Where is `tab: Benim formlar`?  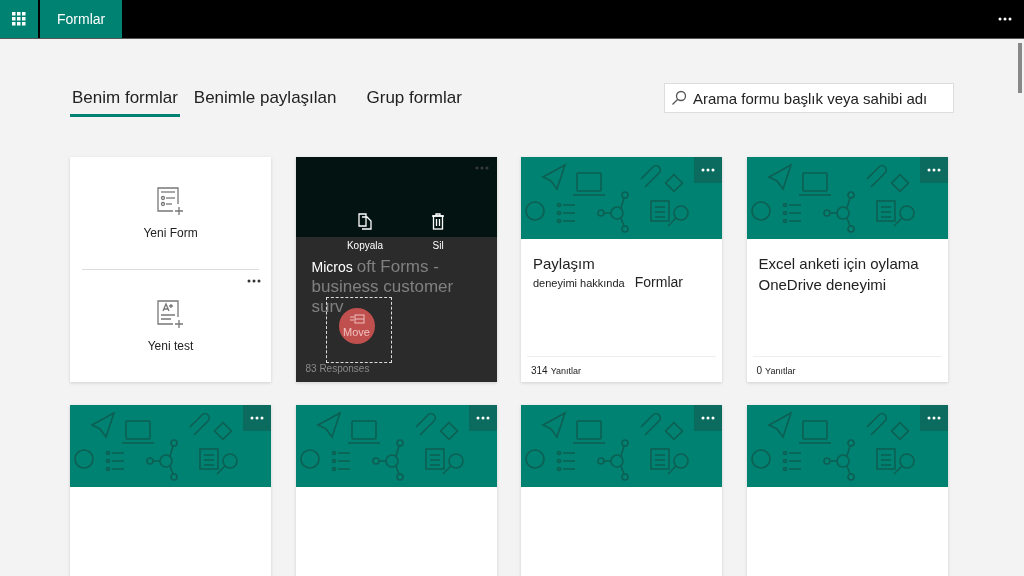 tab: Benim formlar is located at coordinates (125, 98).